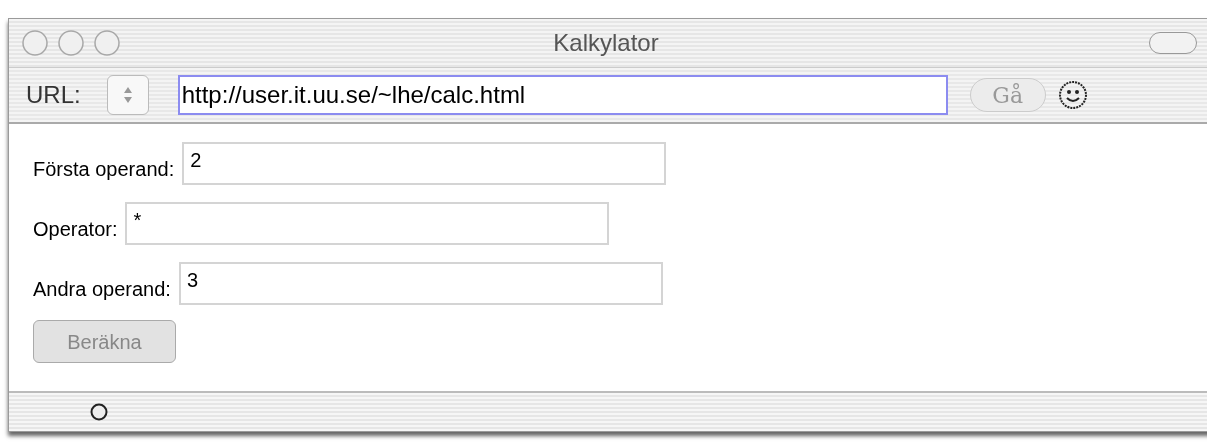 Image resolution: width=1207 pixels, height=447 pixels. I want to click on field-label: Andra operand:, so click(102, 289).